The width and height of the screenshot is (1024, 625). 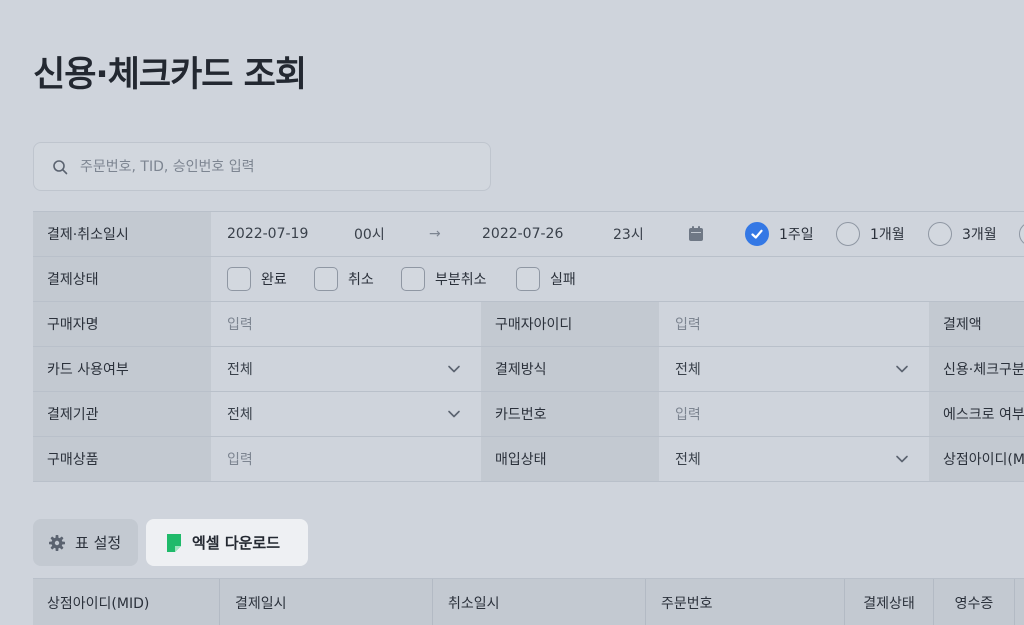 What do you see at coordinates (60, 166) in the screenshot?
I see `search-icon` at bounding box center [60, 166].